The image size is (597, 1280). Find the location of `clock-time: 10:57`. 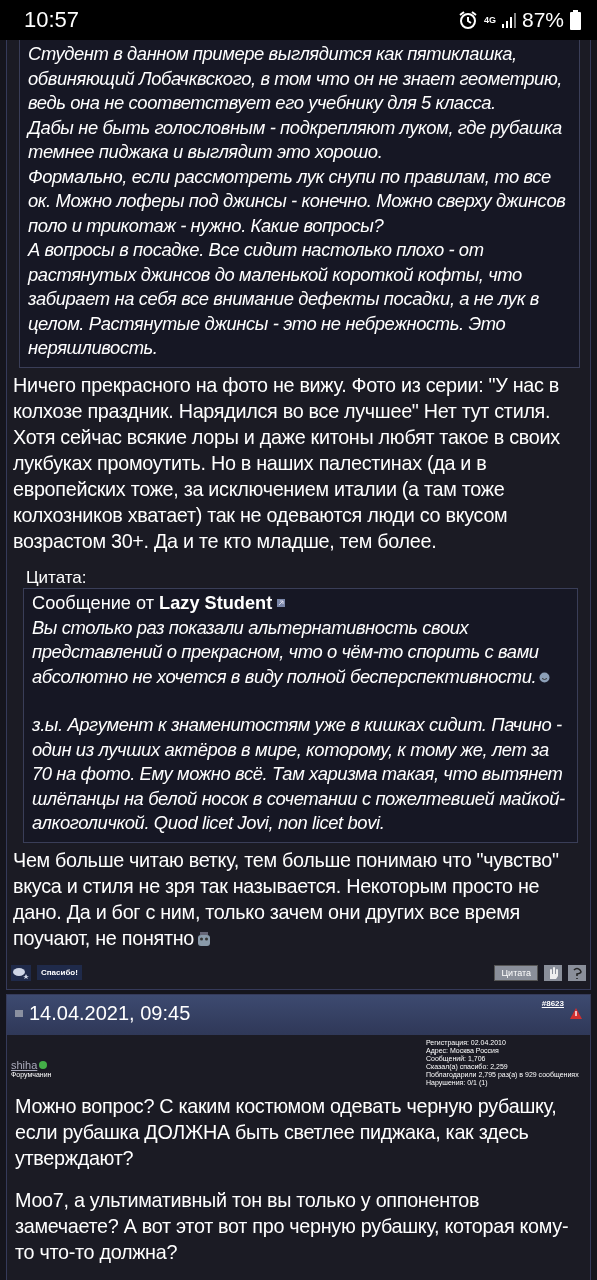

clock-time: 10:57 is located at coordinates (52, 20).